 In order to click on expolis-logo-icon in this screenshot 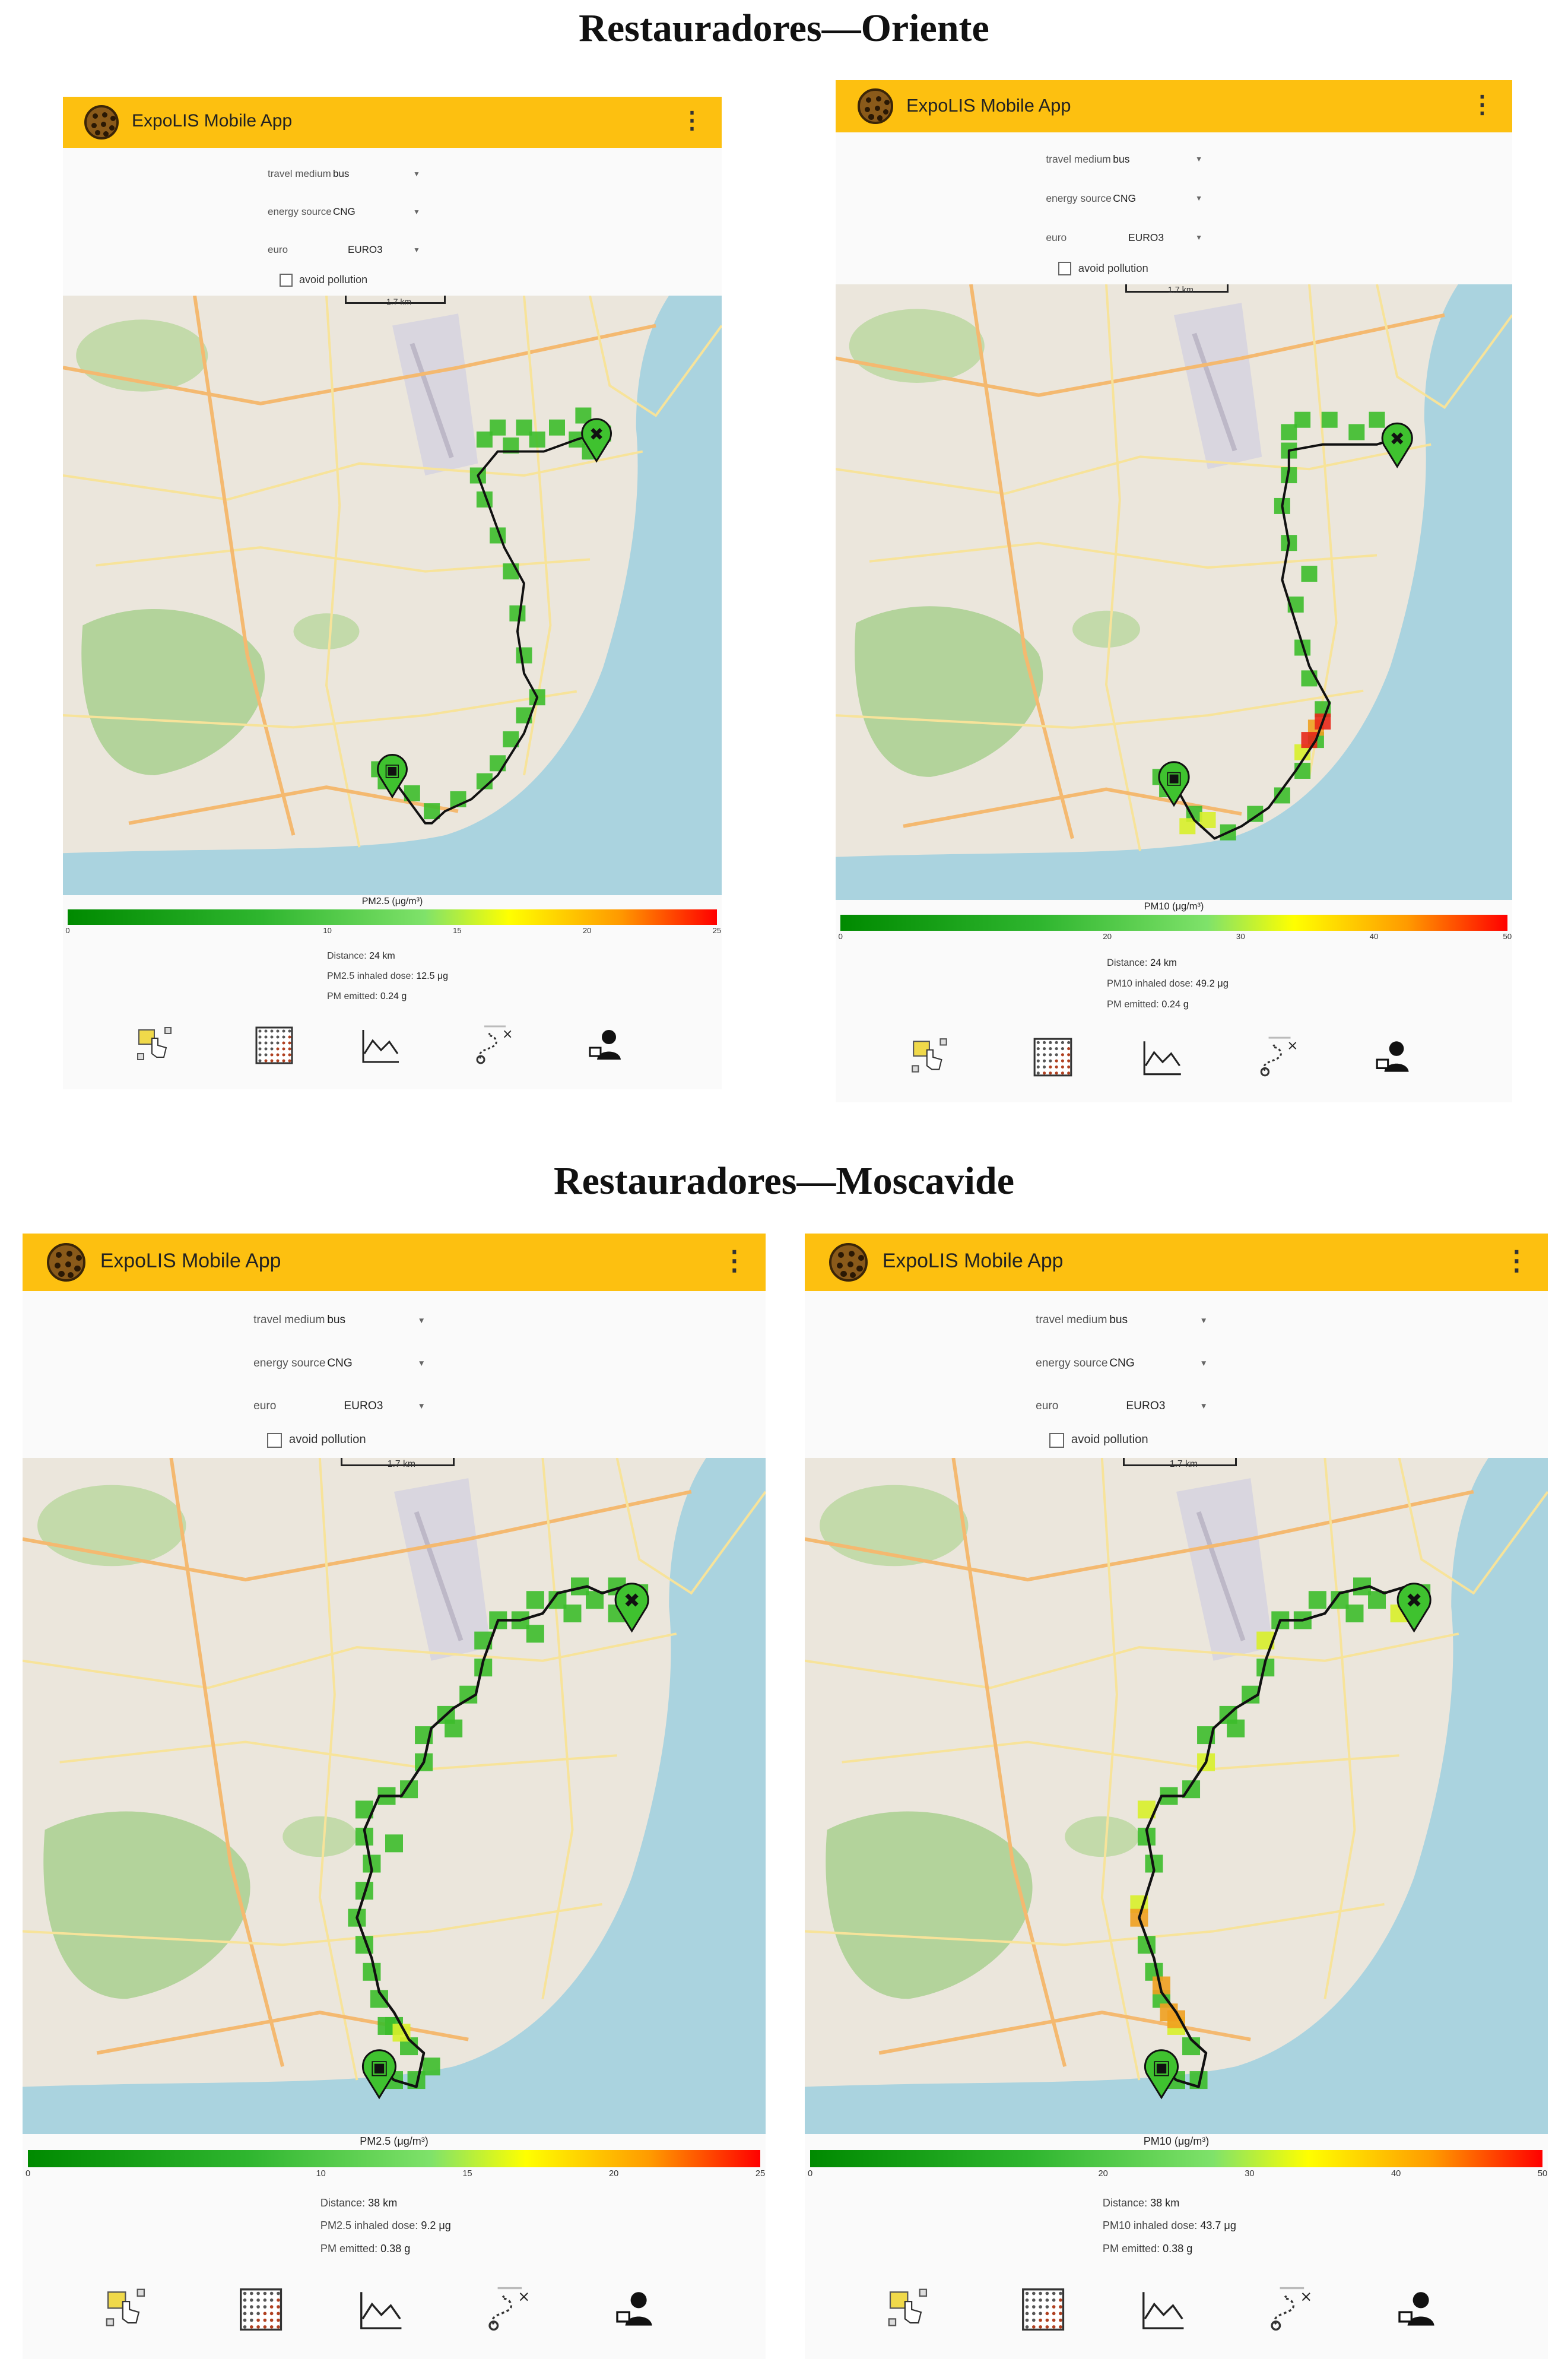, I will do `click(101, 122)`.